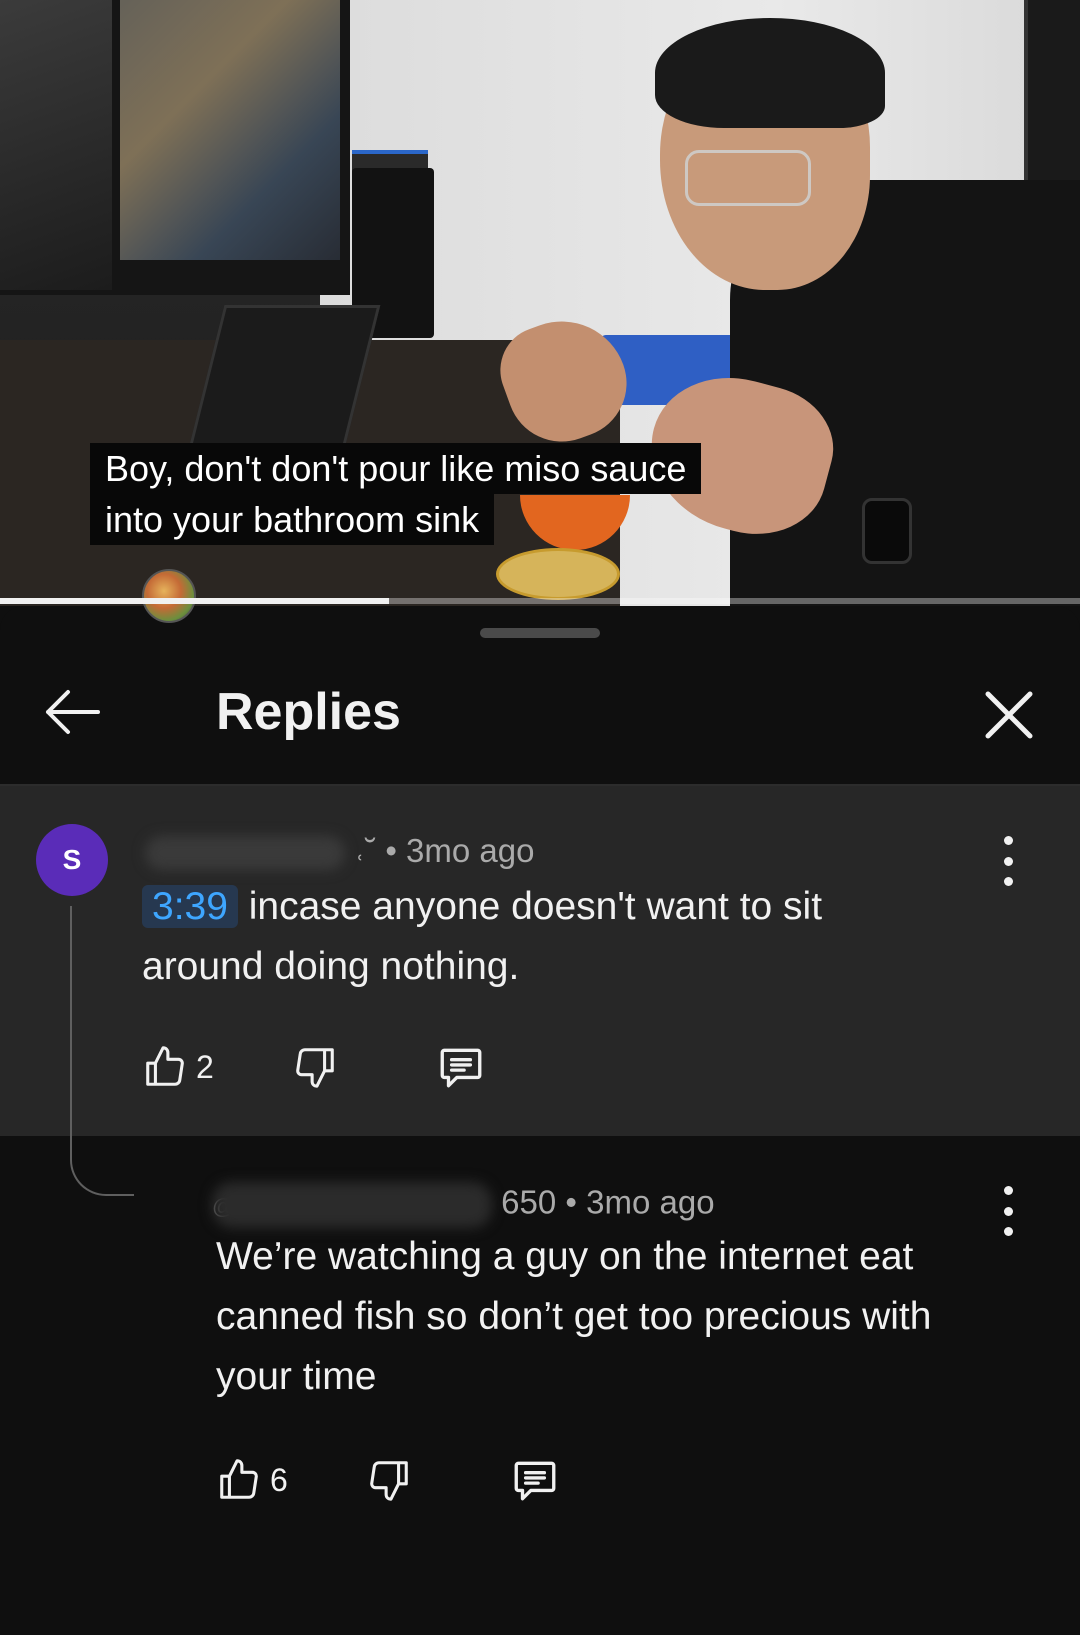 This screenshot has width=1080, height=1635. I want to click on avatar-letter: S, so click(72, 859).